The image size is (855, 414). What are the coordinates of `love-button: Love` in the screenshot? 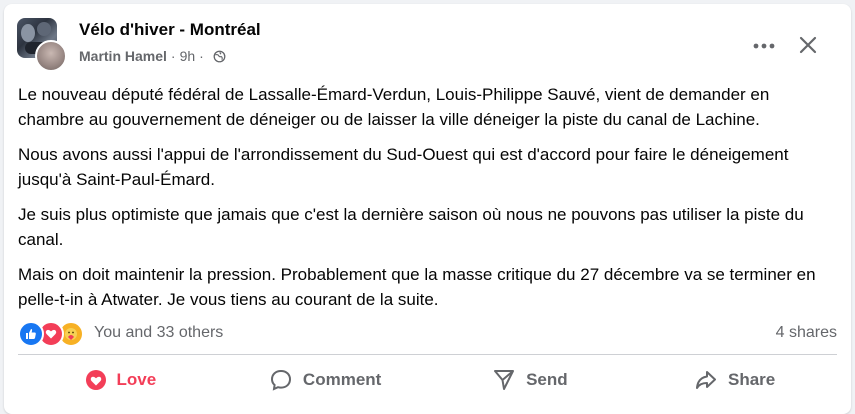 It's located at (120, 380).